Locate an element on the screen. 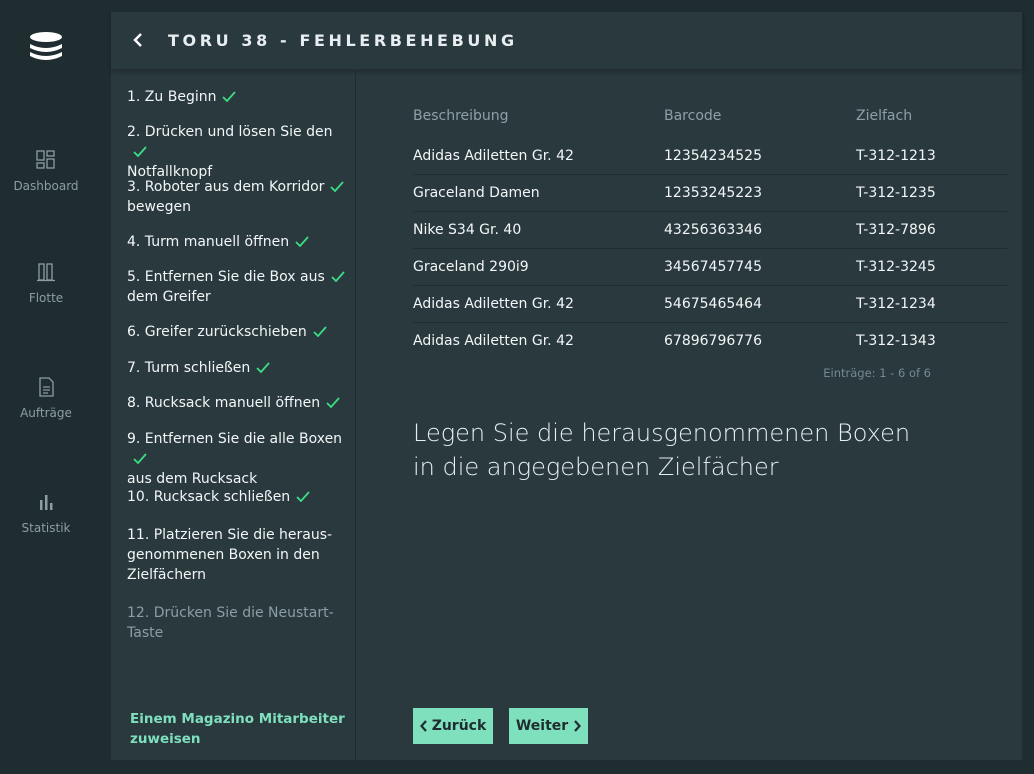 Image resolution: width=1034 pixels, height=774 pixels. step-item: 10. Rucksack schließen is located at coordinates (239, 497).